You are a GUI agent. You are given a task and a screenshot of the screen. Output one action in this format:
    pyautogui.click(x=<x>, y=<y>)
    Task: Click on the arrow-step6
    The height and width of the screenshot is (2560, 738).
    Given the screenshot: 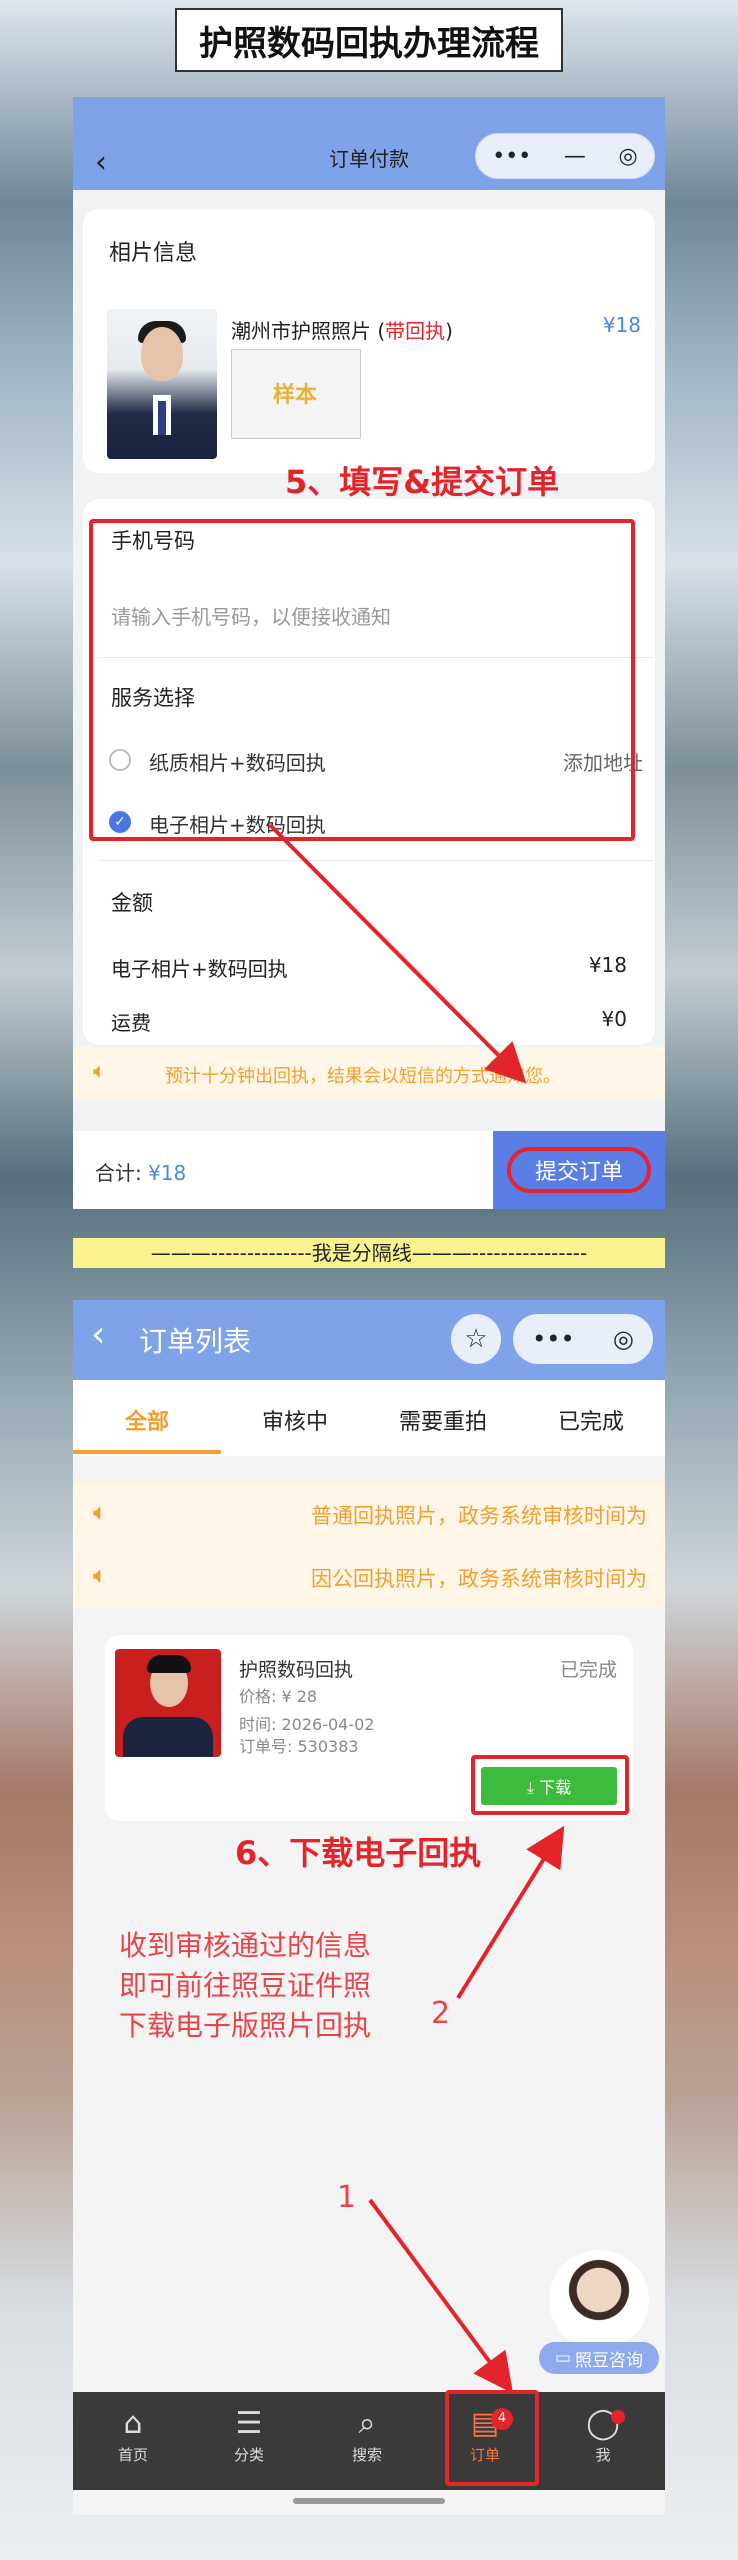 What is the action you would take?
    pyautogui.click(x=510, y=1912)
    